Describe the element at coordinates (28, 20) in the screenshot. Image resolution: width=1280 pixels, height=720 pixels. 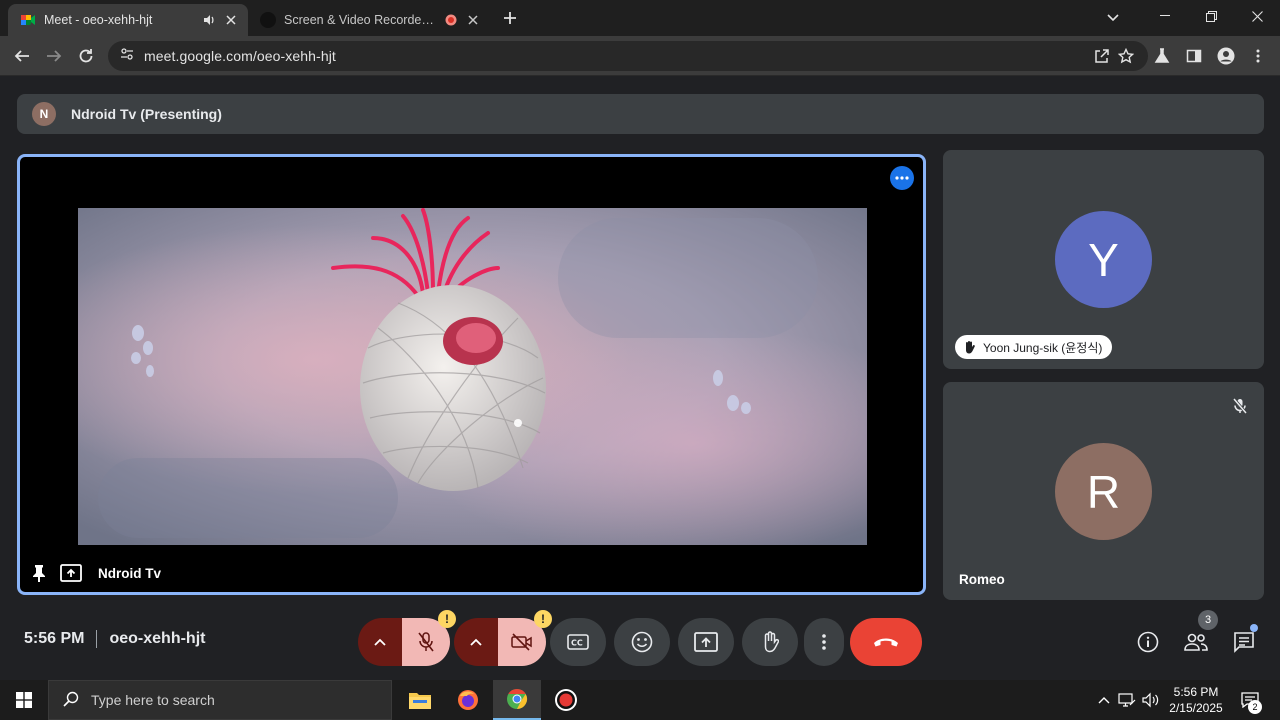
I see `google-meet-favicon-icon` at that location.